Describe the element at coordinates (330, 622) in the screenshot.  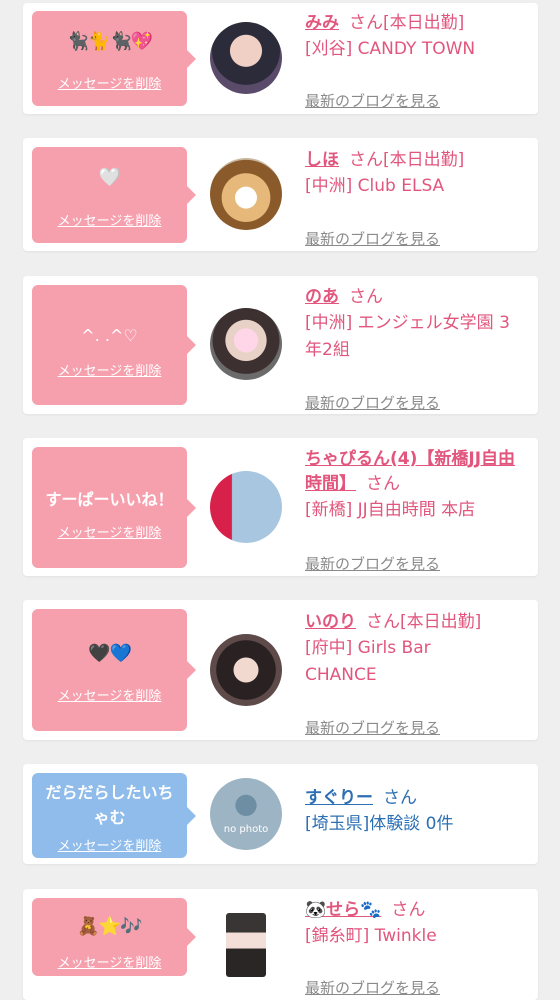
I see `cast-name-link: いのり` at that location.